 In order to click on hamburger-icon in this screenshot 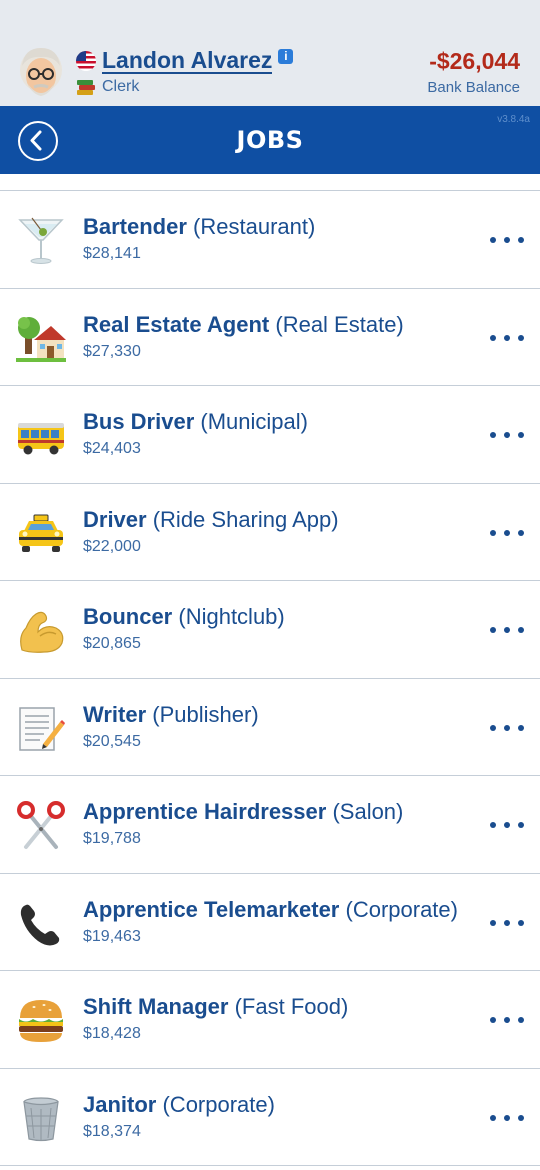, I will do `click(41, 1021)`.